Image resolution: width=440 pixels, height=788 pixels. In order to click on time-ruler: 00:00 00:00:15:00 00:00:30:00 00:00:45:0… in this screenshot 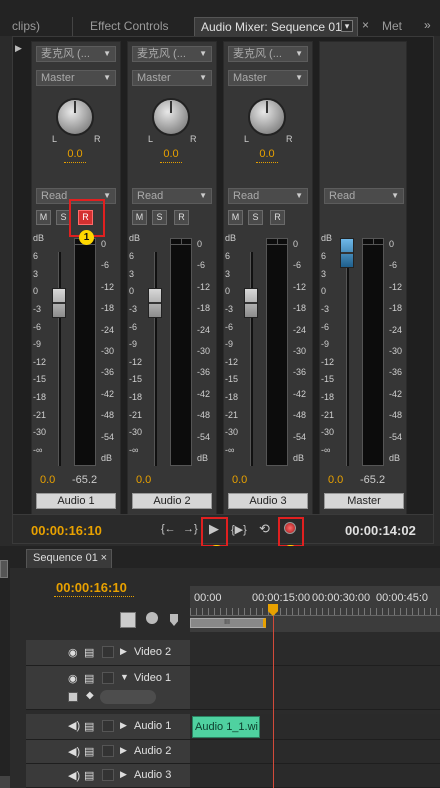, I will do `click(315, 609)`.